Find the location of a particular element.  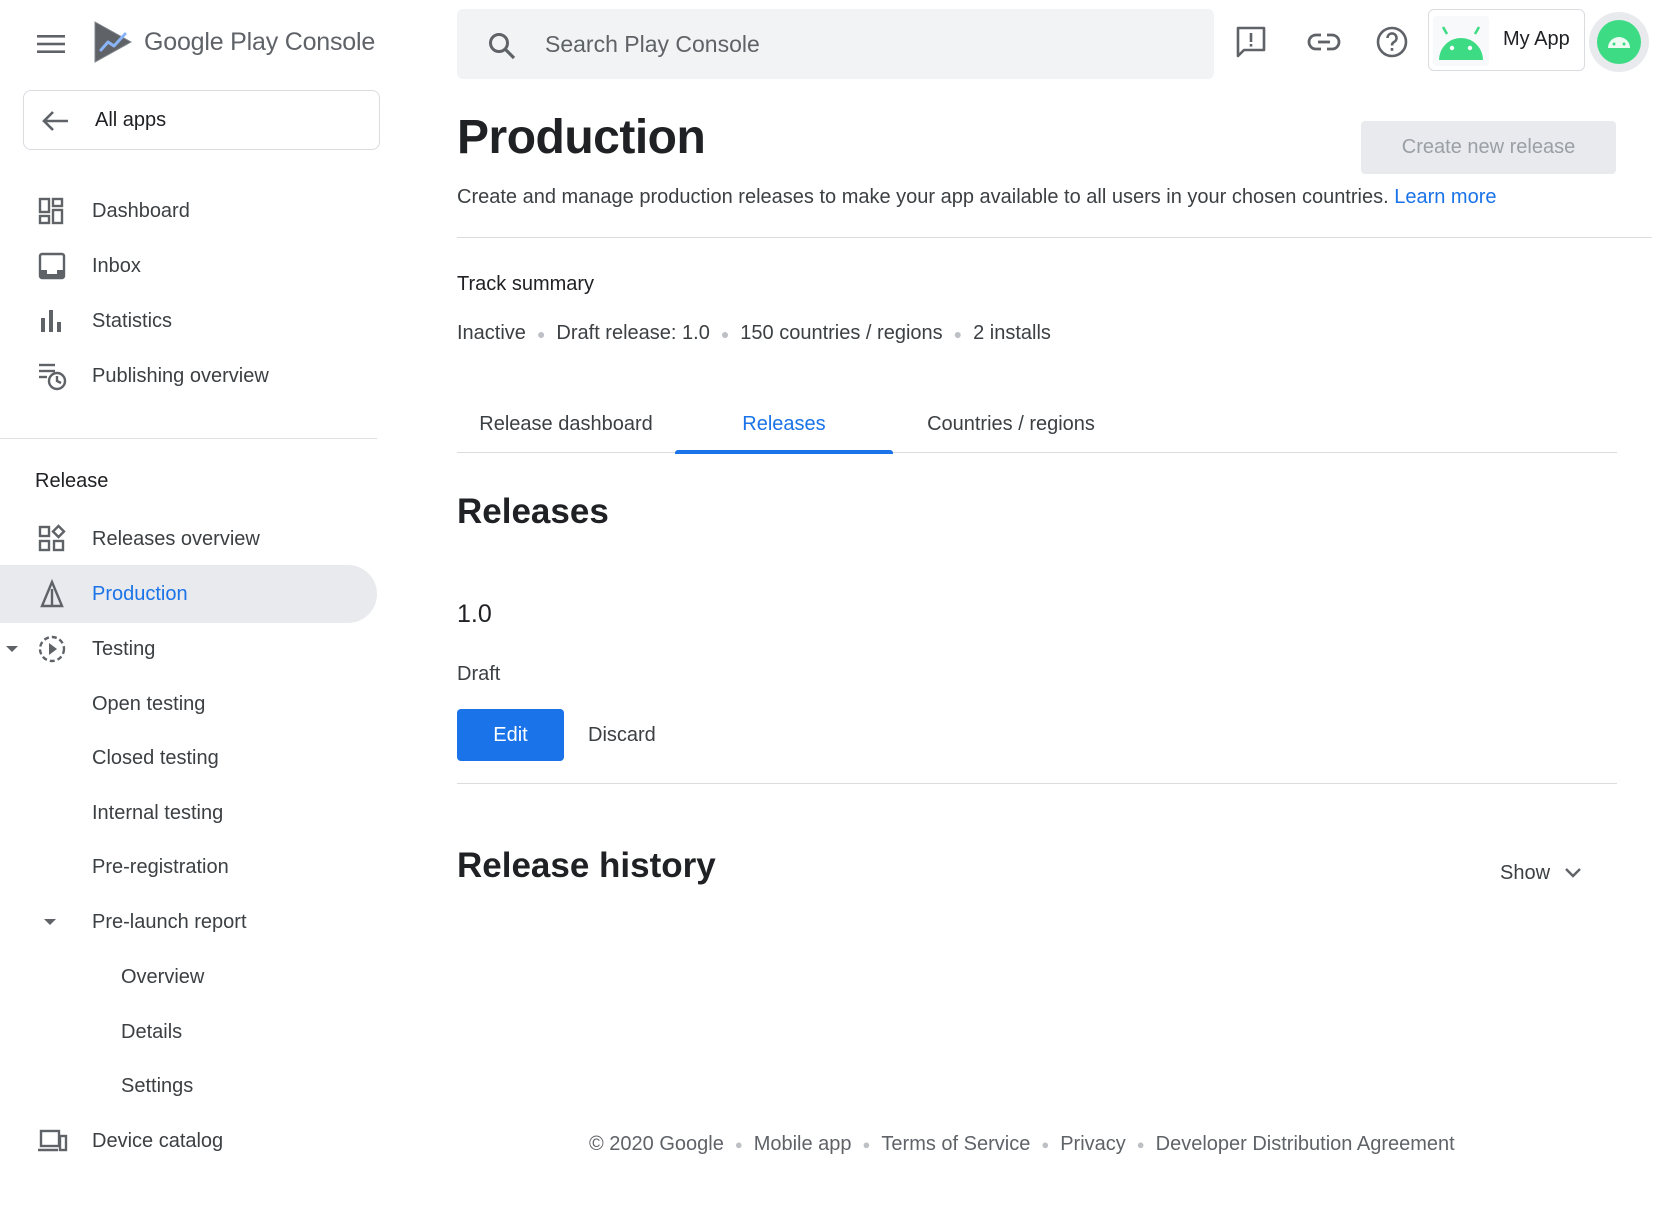

footer-link-dda: Developer Distribution Agreement is located at coordinates (1305, 1144).